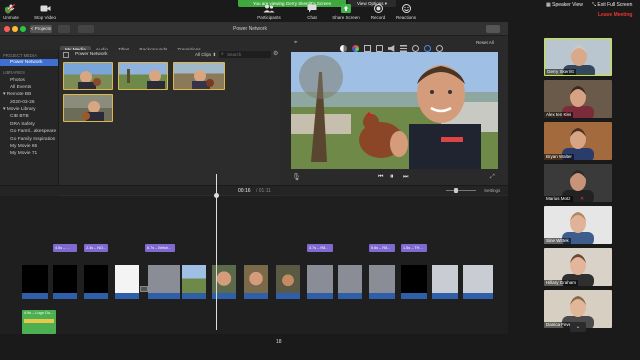 The width and height of the screenshot is (640, 360). What do you see at coordinates (216, 195) in the screenshot?
I see `playhead-handle` at bounding box center [216, 195].